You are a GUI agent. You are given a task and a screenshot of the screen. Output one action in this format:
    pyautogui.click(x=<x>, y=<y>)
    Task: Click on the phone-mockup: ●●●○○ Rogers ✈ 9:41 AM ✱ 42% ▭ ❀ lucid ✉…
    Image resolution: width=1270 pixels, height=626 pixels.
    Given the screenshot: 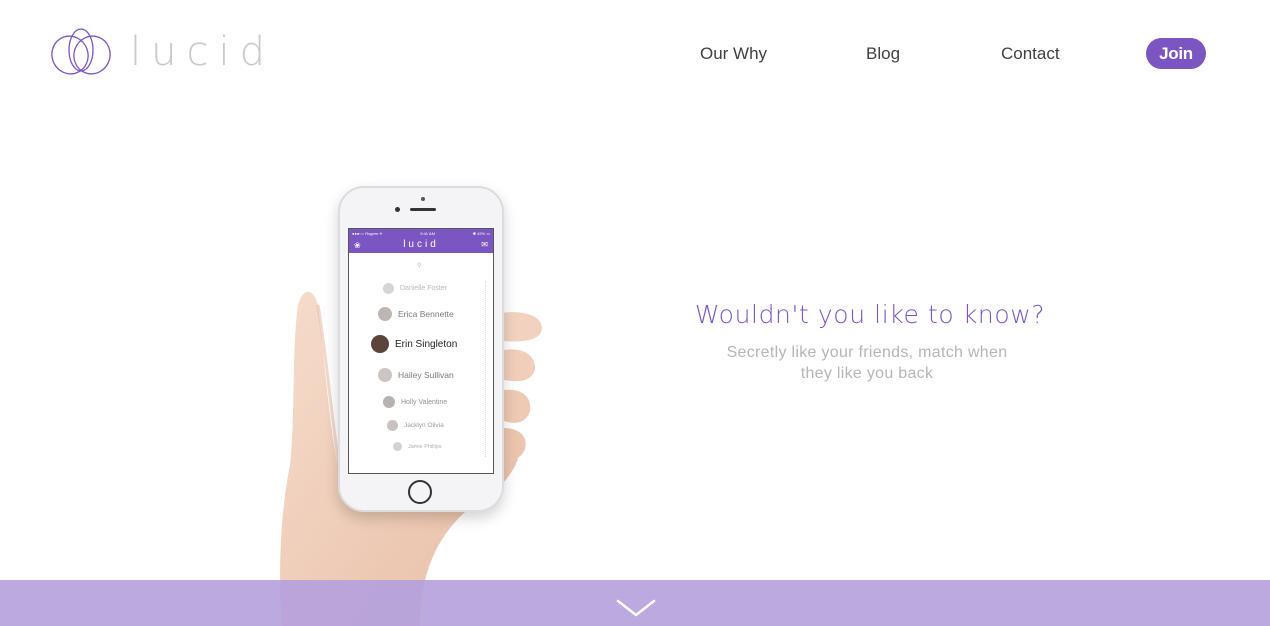 What is the action you would take?
    pyautogui.click(x=421, y=349)
    